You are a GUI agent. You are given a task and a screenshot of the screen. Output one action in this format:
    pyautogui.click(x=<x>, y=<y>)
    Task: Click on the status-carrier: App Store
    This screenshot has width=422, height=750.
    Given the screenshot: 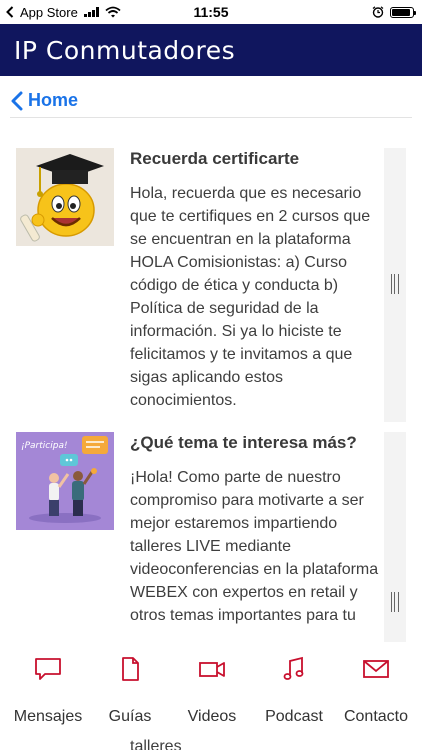 What is the action you would take?
    pyautogui.click(x=49, y=12)
    